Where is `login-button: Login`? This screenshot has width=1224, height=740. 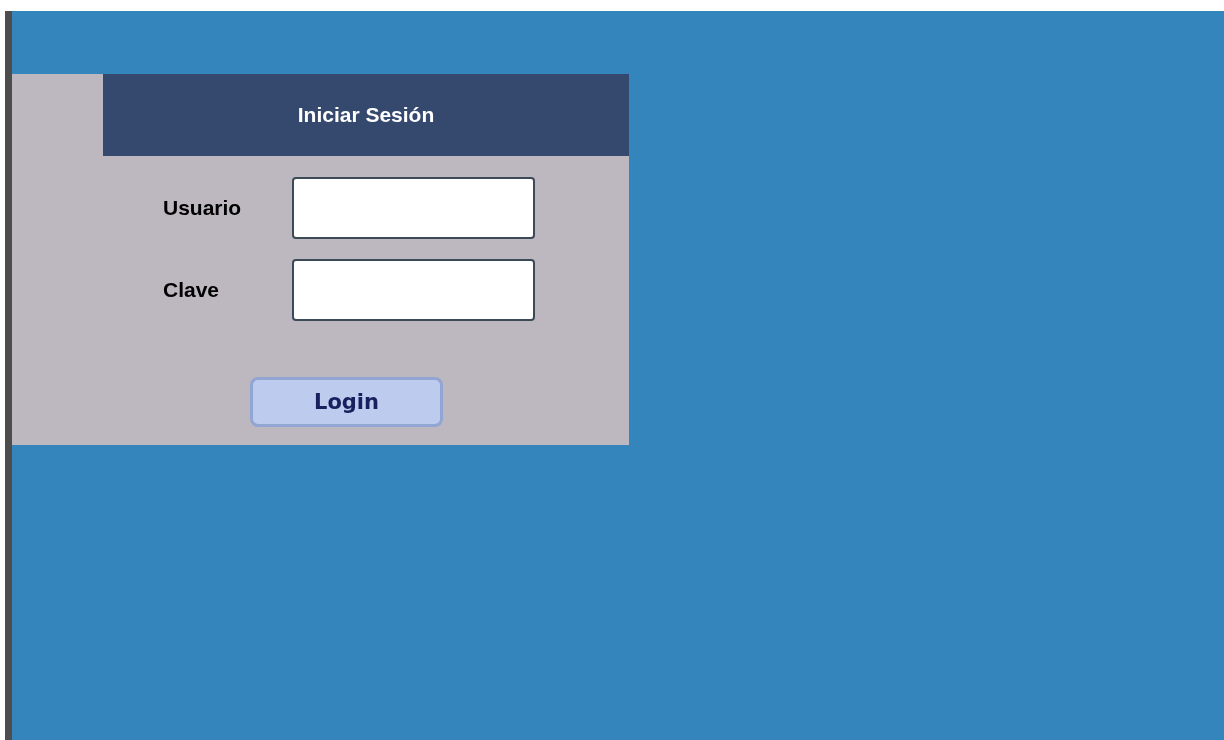
login-button: Login is located at coordinates (346, 402).